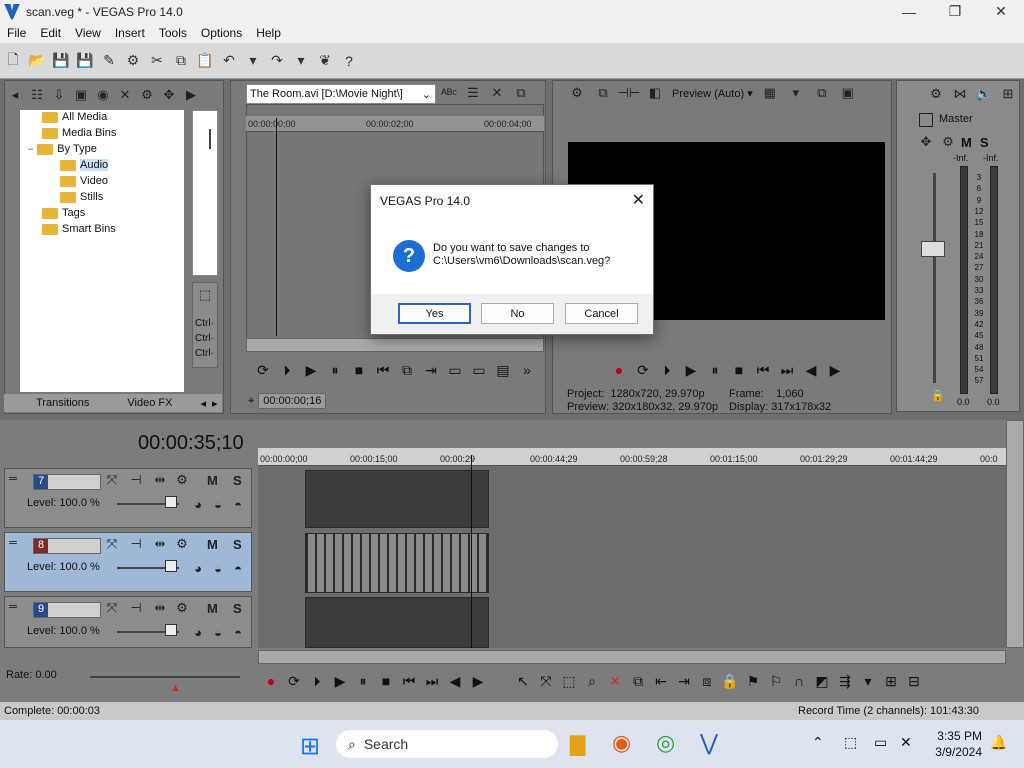 The height and width of the screenshot is (768, 1024). Describe the element at coordinates (203, 403) in the screenshot. I see `tabs-scroll-left-icon: ◂` at that location.